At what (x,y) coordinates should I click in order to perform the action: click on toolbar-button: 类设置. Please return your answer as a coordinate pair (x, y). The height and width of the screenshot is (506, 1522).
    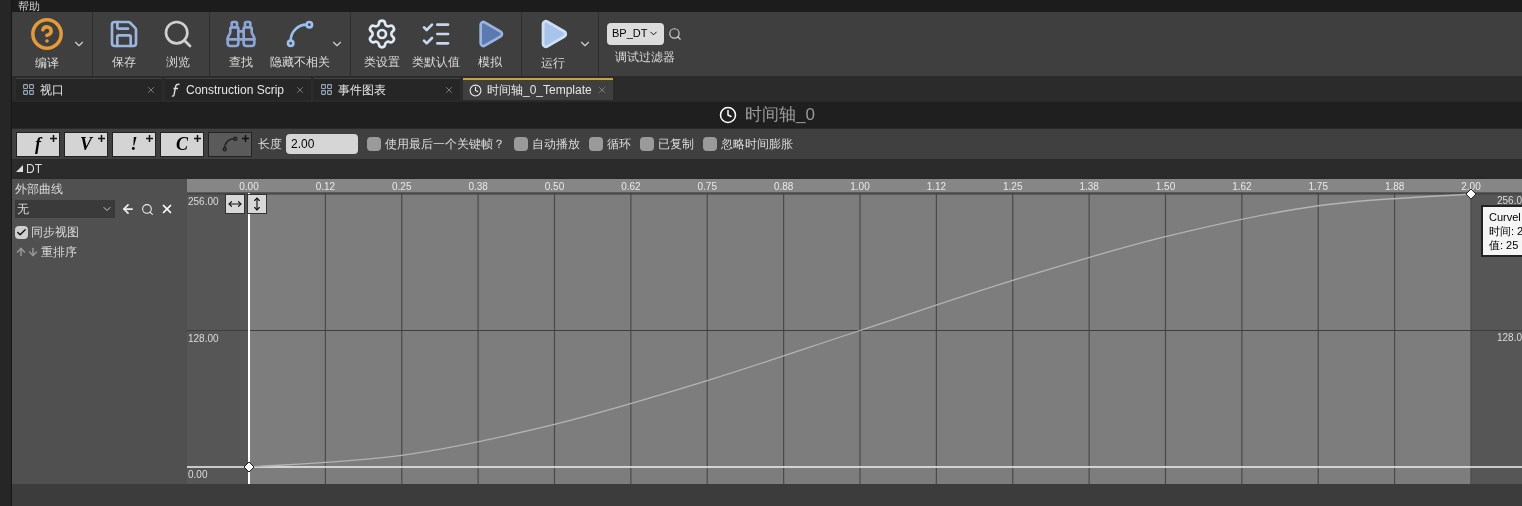
    Looking at the image, I should click on (382, 44).